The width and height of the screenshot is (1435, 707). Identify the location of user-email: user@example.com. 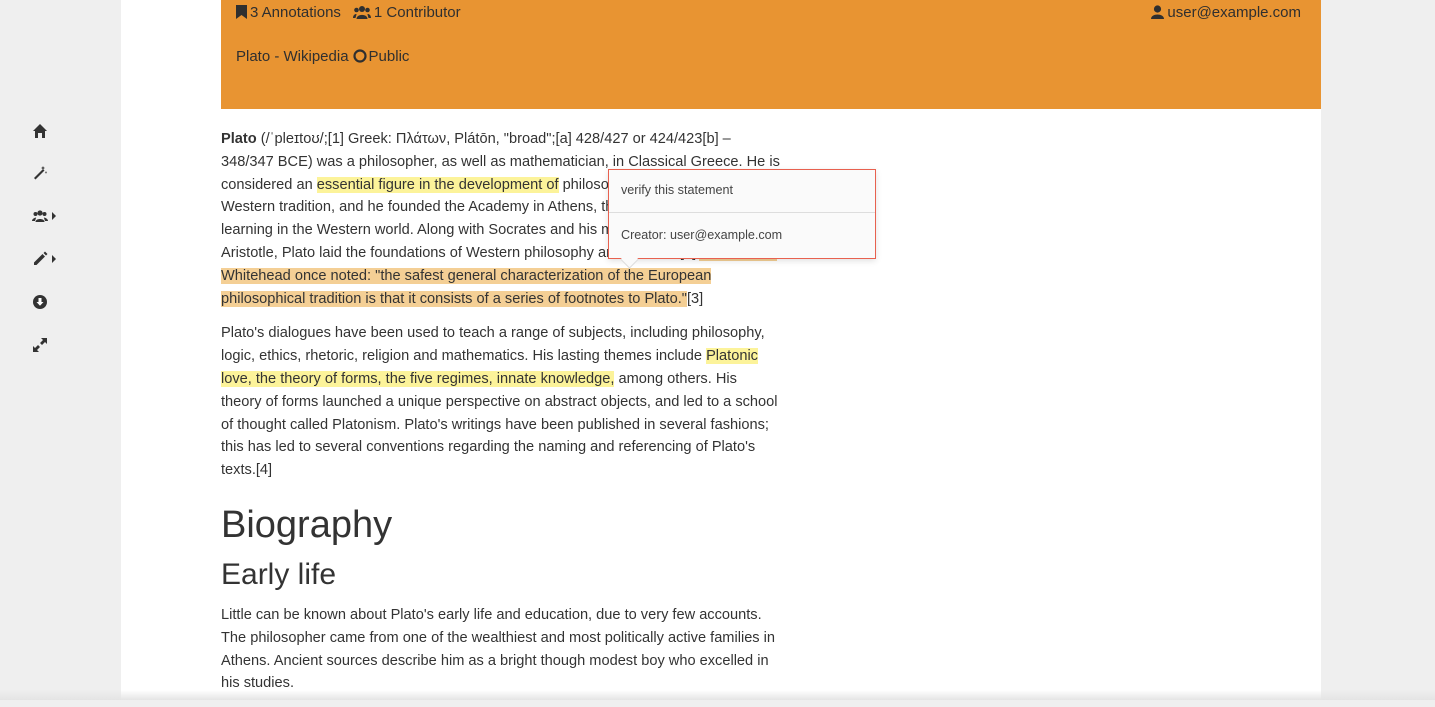
(1234, 12).